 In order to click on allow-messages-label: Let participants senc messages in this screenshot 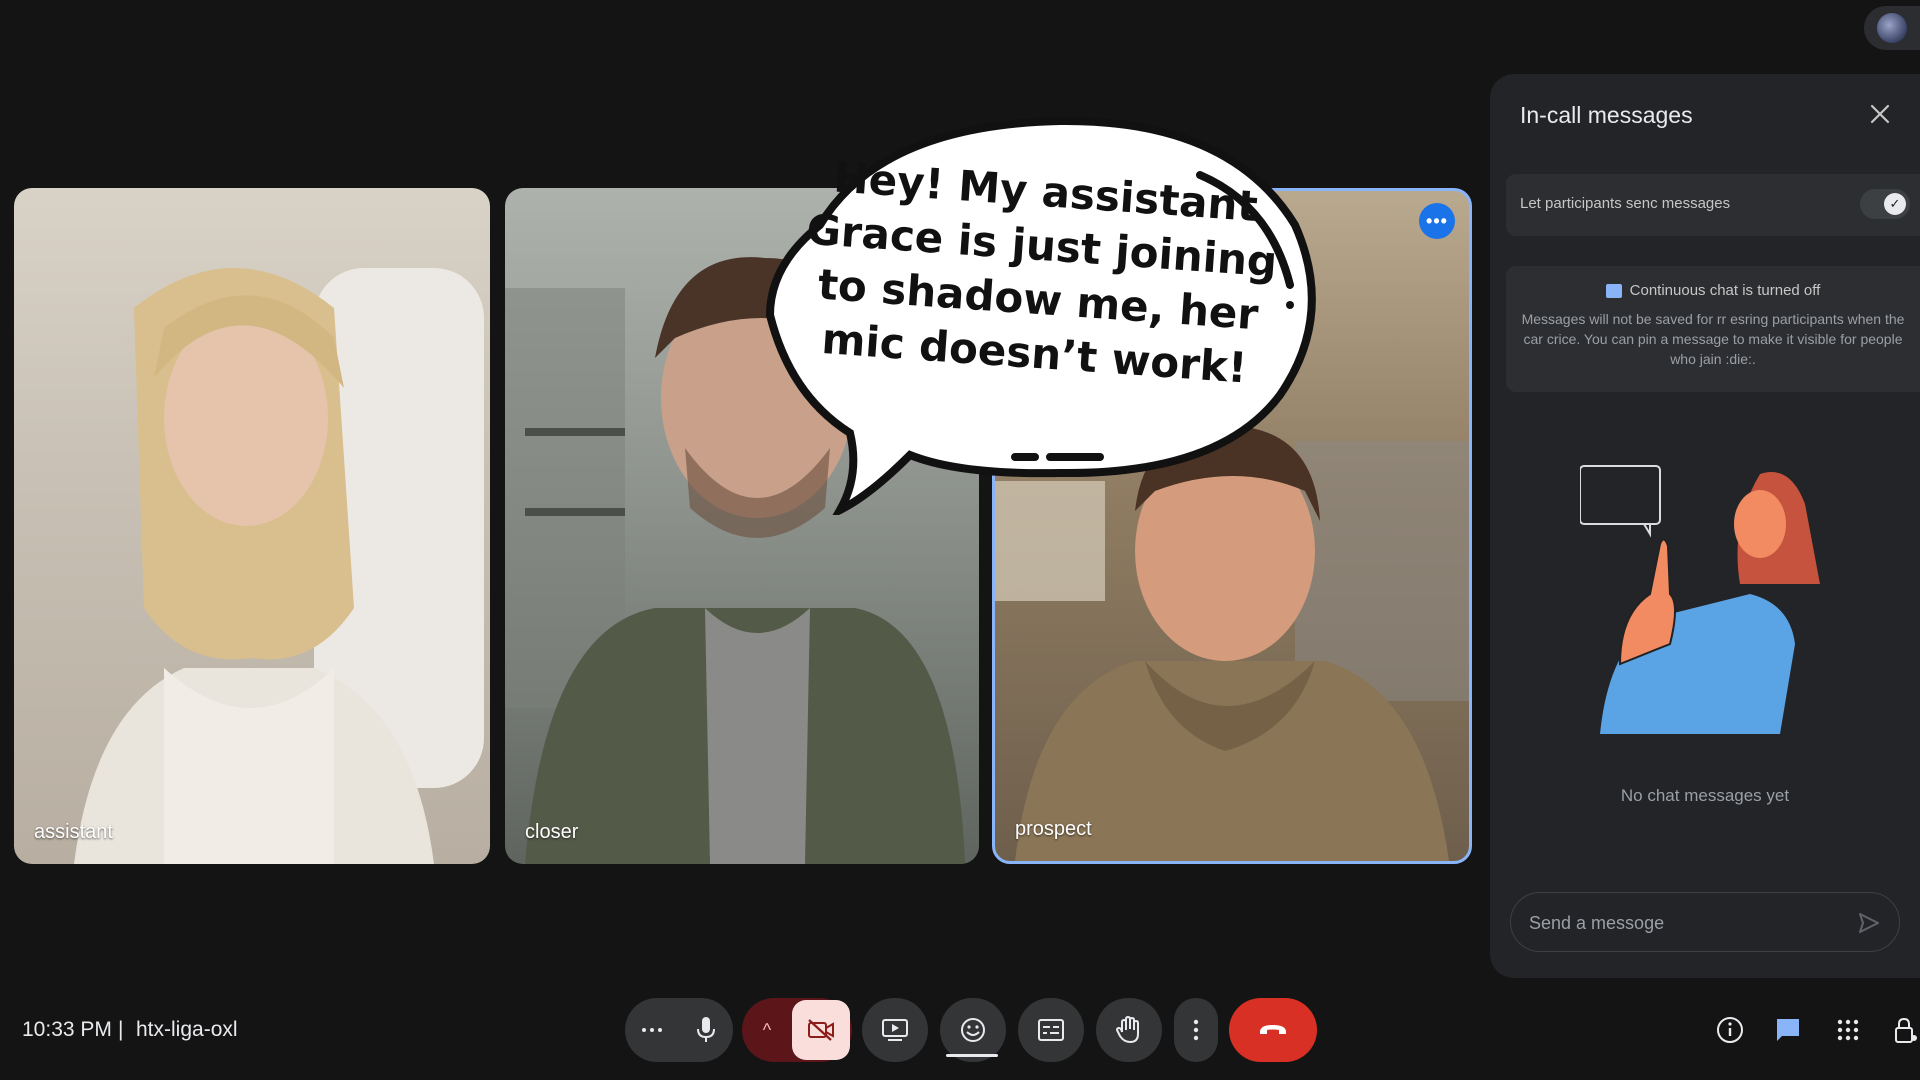, I will do `click(1625, 203)`.